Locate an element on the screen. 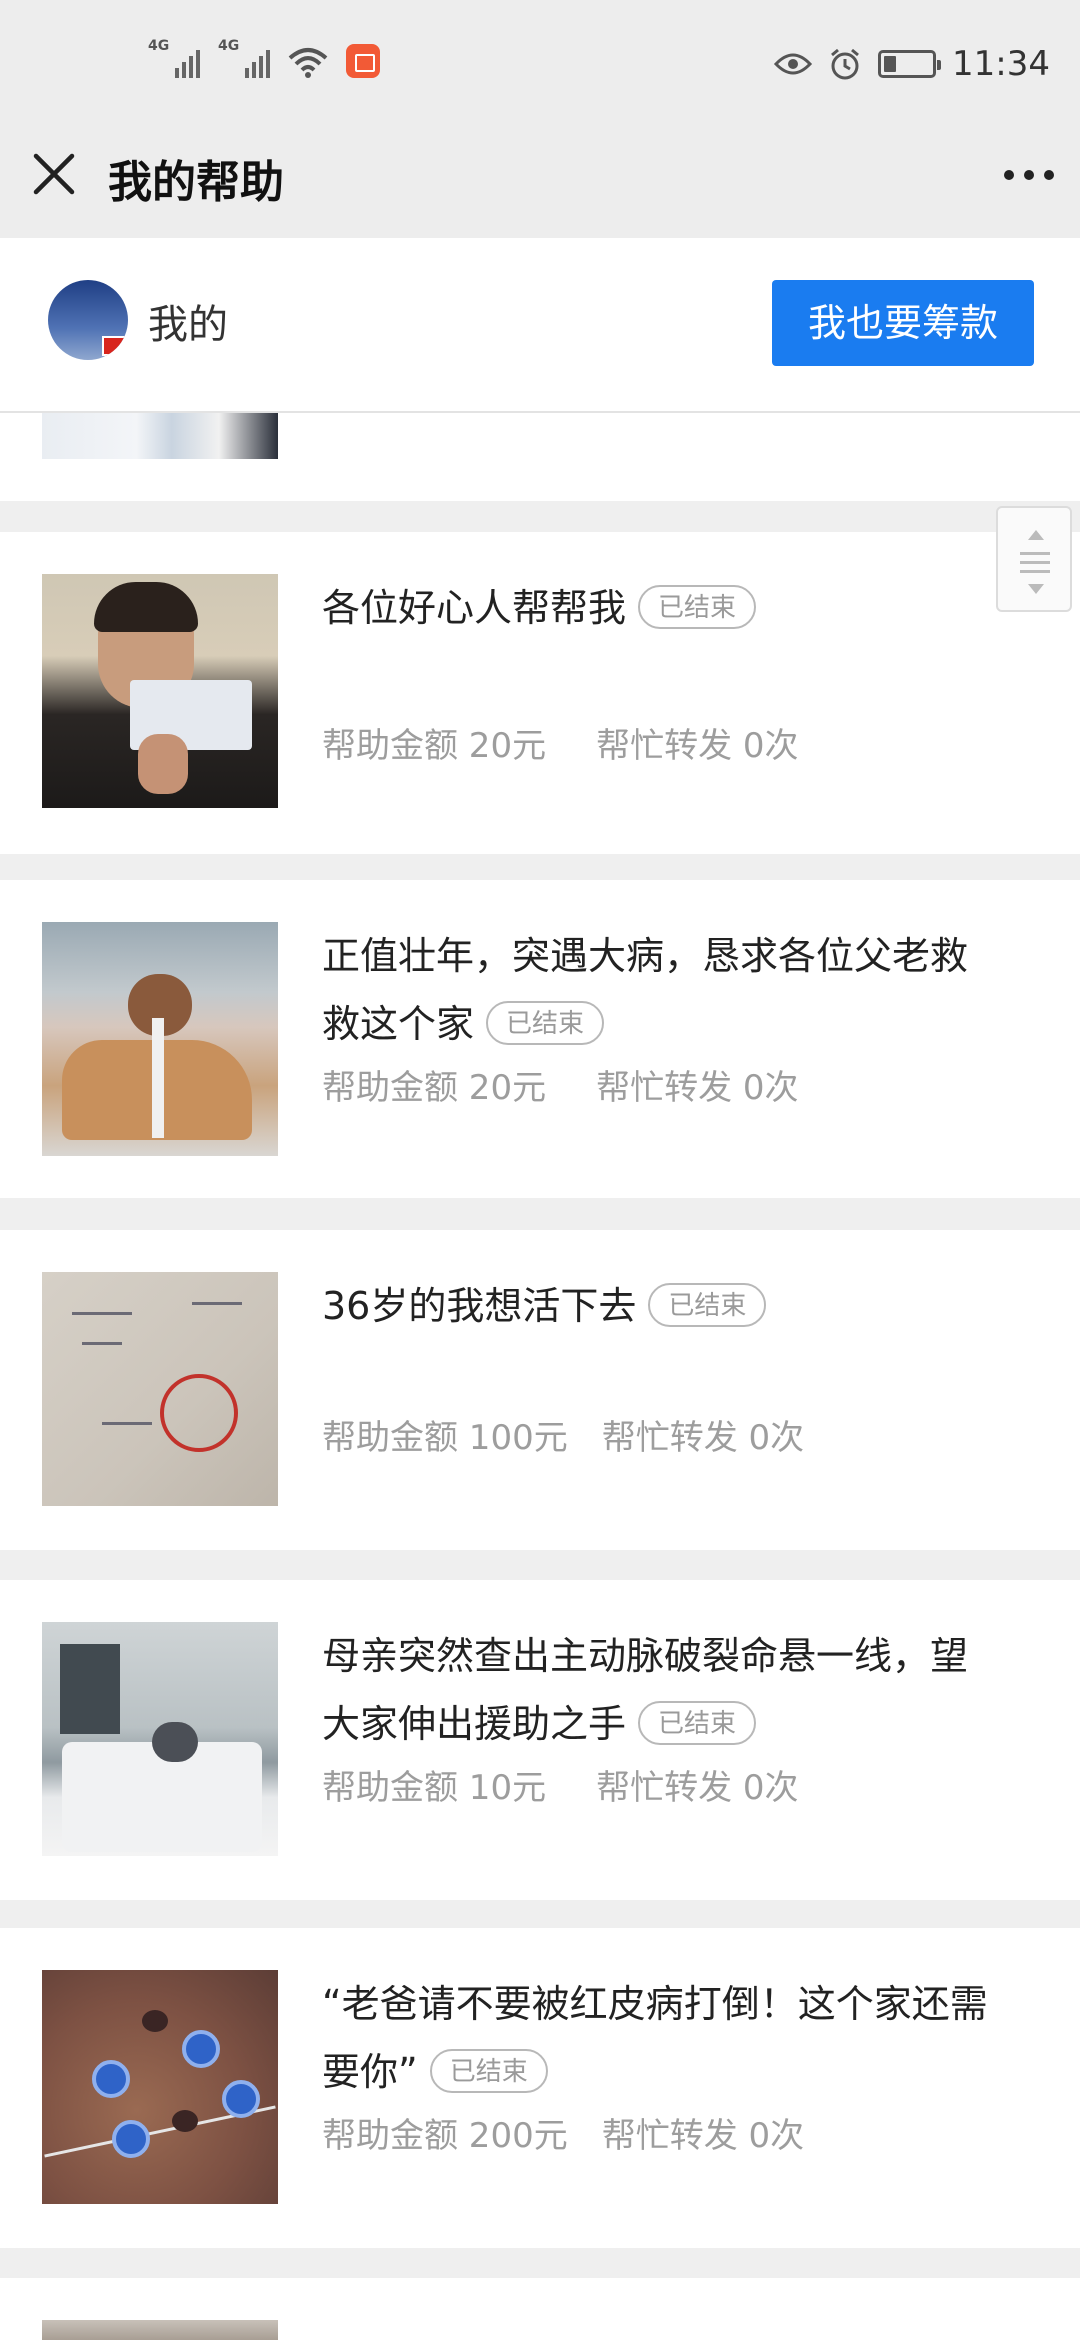 This screenshot has height=2340, width=1080. item-title: 正值壮年，突遇大病，恳求各位父老救救这个家 已结束 is located at coordinates (645, 990).